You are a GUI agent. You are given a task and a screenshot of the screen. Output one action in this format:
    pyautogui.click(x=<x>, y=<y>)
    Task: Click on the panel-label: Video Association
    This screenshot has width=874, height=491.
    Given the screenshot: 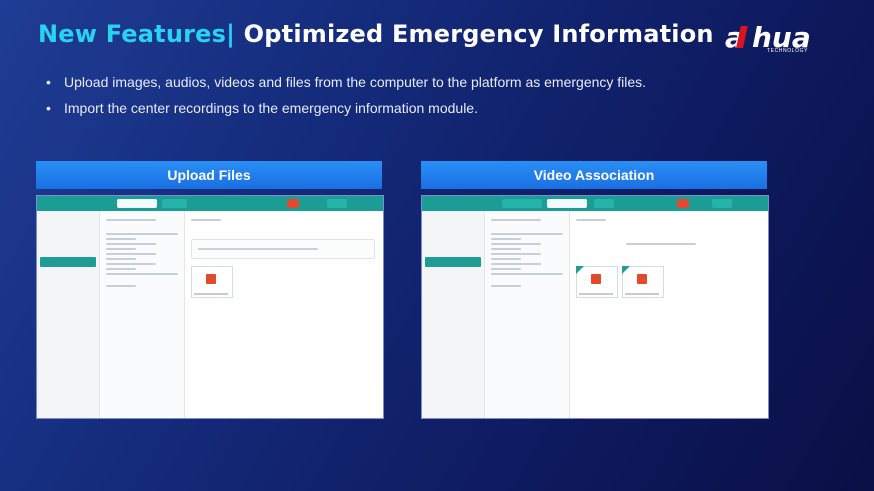 What is the action you would take?
    pyautogui.click(x=594, y=175)
    